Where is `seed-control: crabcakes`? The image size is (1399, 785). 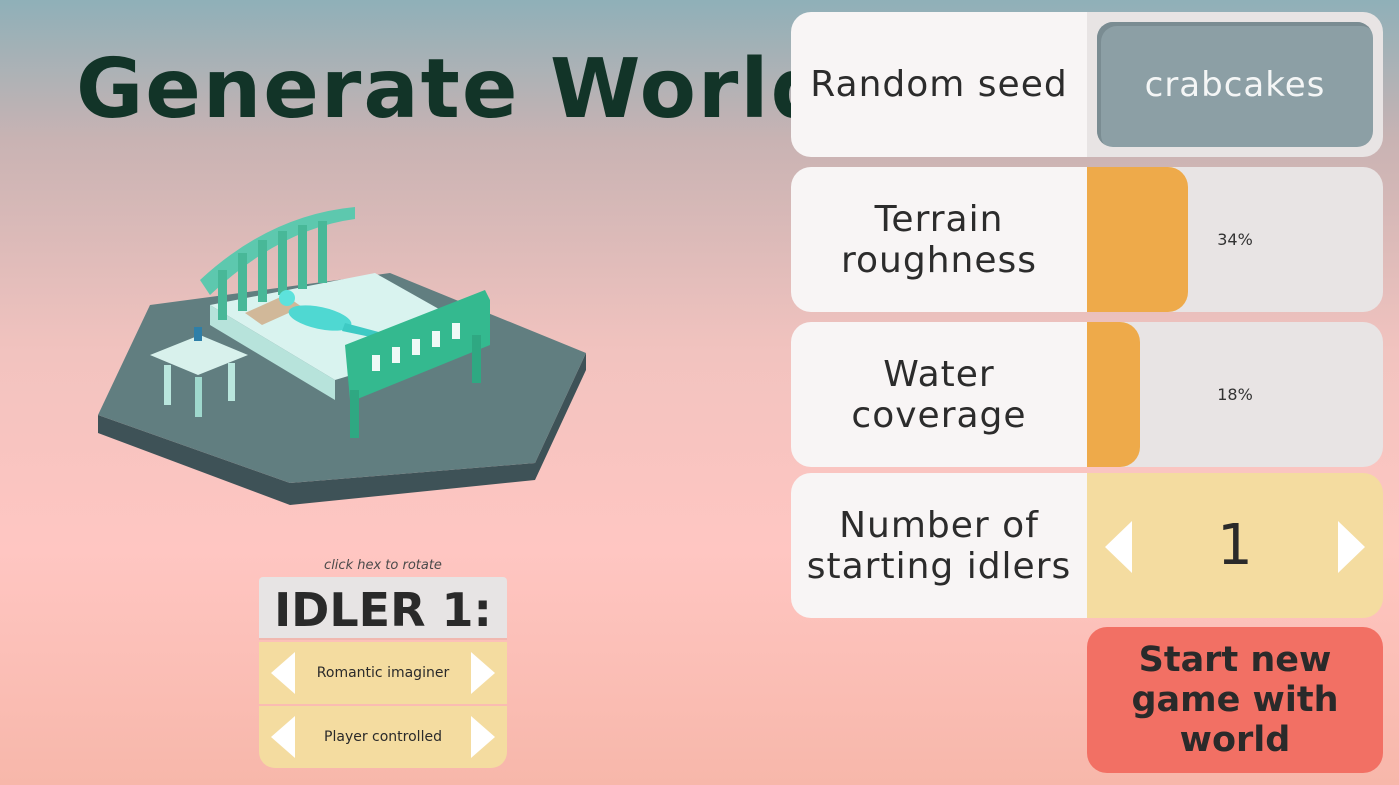 seed-control: crabcakes is located at coordinates (1235, 84).